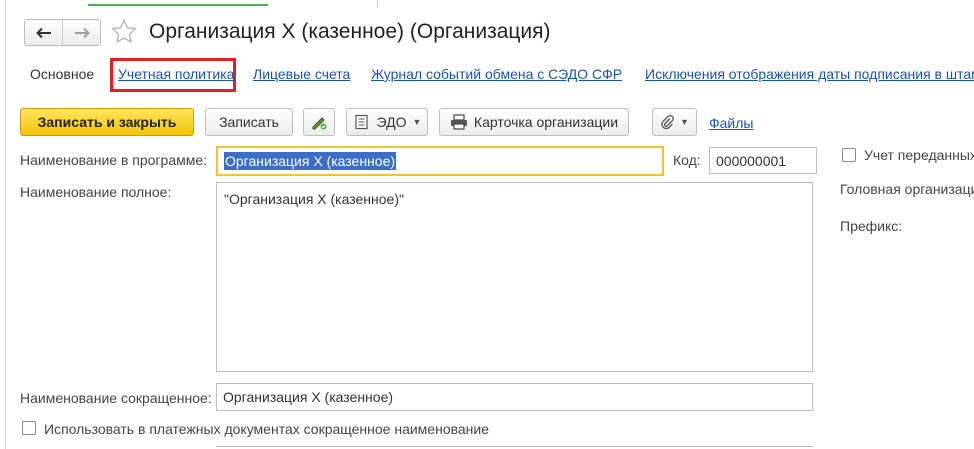 The width and height of the screenshot is (974, 449). Describe the element at coordinates (114, 160) in the screenshot. I see `name-label: Наименование в программе:` at that location.